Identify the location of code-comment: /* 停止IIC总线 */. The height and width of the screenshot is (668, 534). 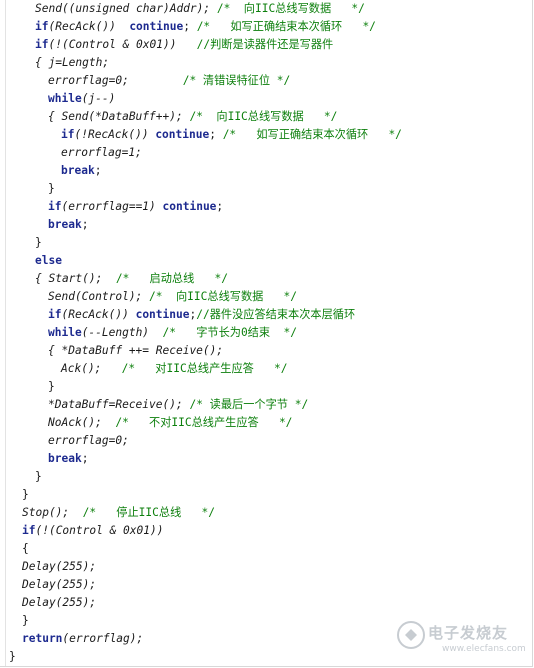
(148, 512).